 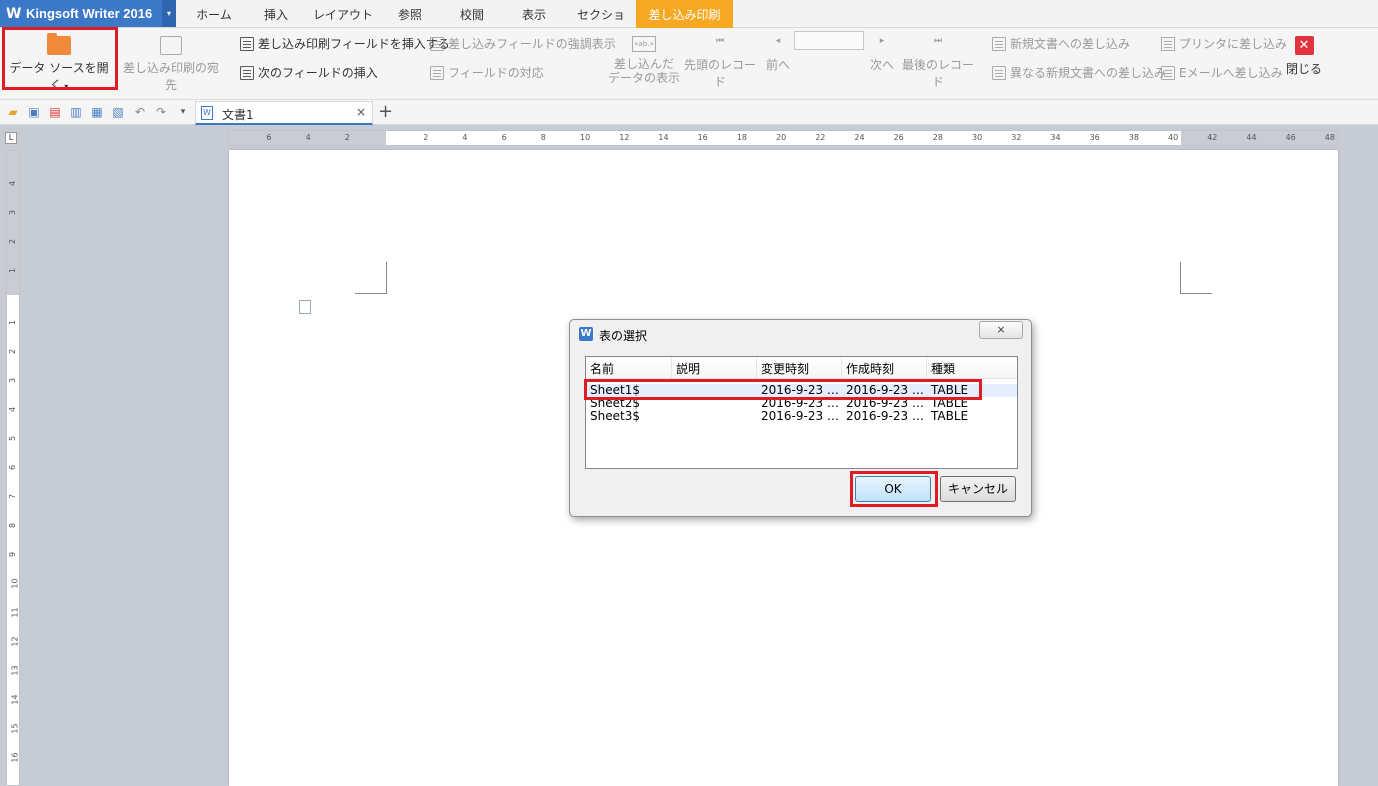 I want to click on merge-printer-button: プリンタに差し込み, so click(x=1224, y=43).